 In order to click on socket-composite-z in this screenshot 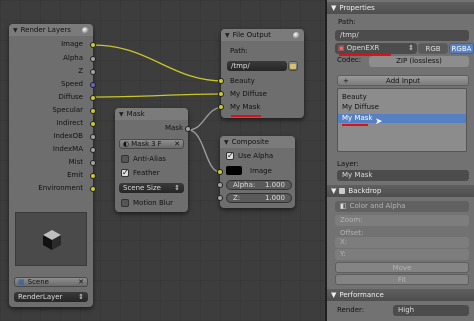, I will do `click(220, 198)`.